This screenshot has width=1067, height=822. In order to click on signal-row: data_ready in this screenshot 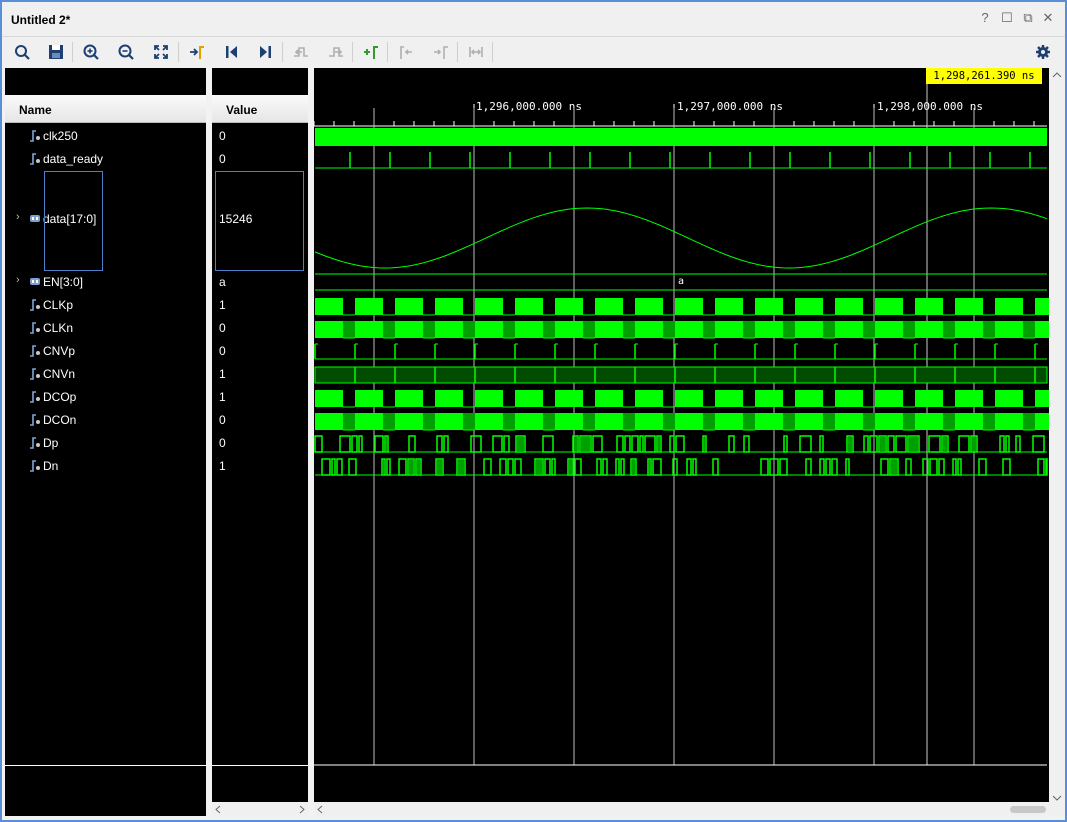, I will do `click(105, 159)`.